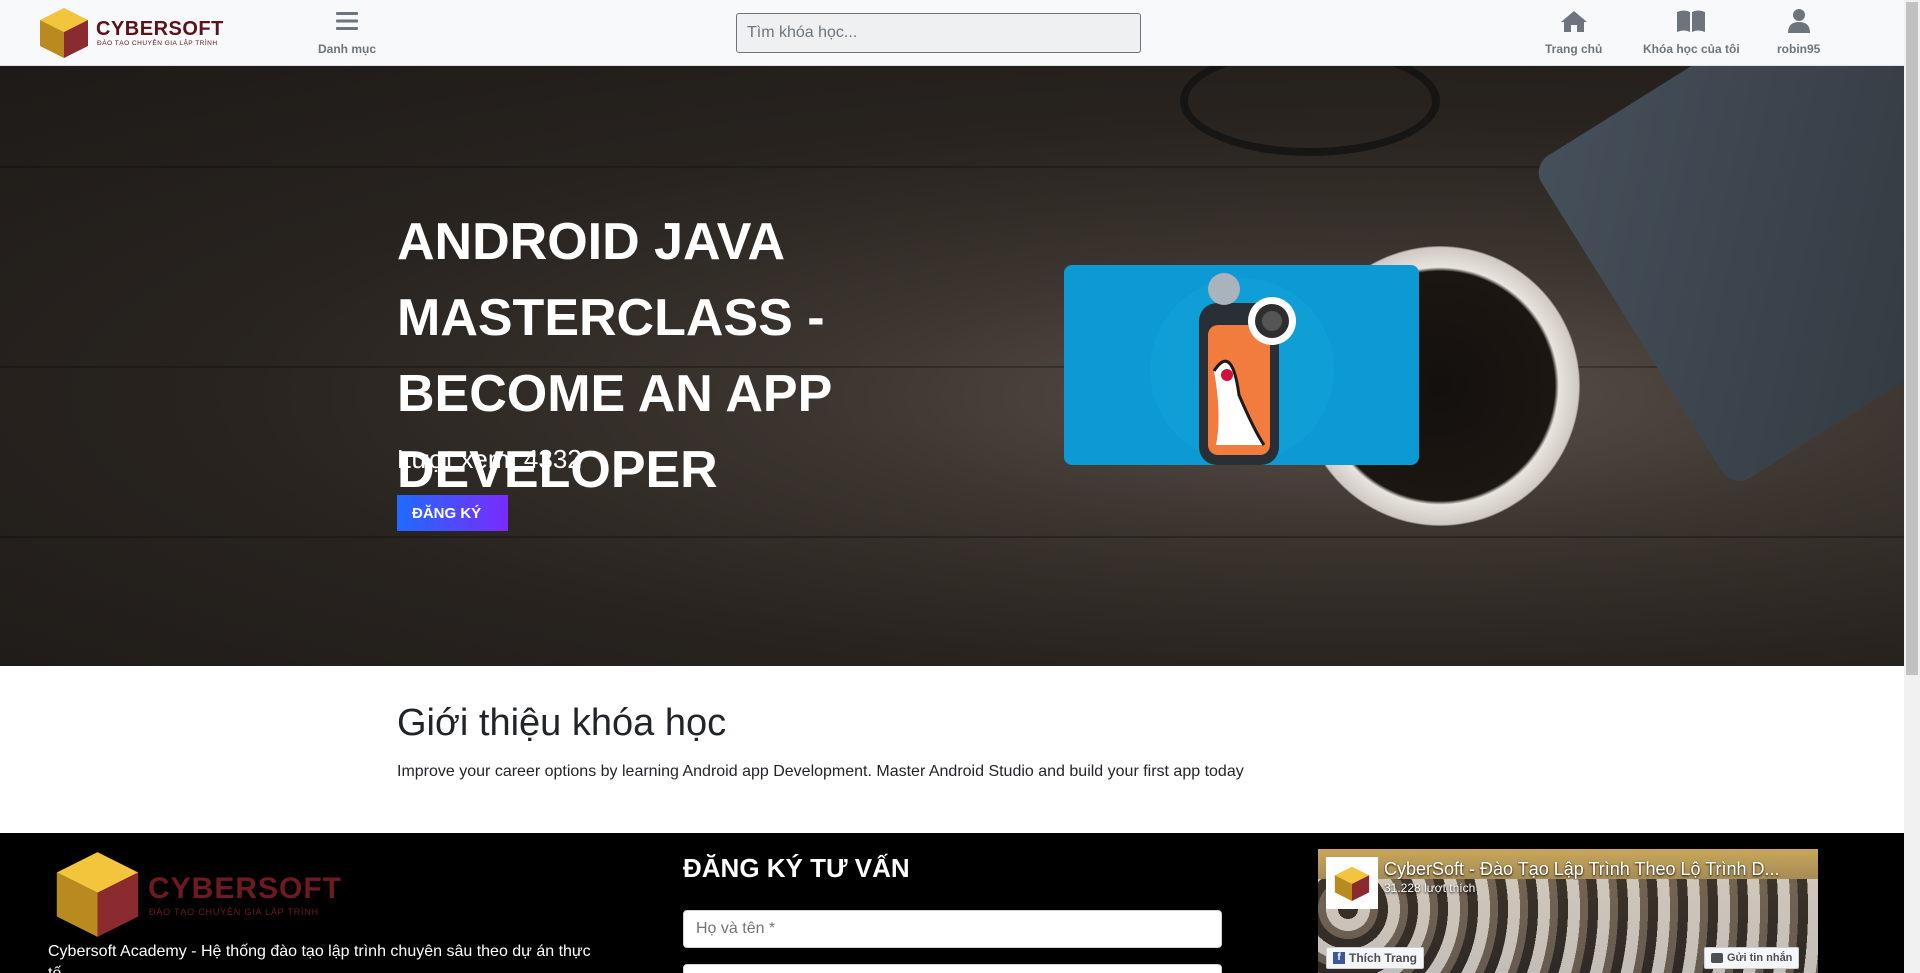 The width and height of the screenshot is (1920, 973). What do you see at coordinates (1691, 49) in the screenshot?
I see `nav-my-courses-label: Khóa học của tôi` at bounding box center [1691, 49].